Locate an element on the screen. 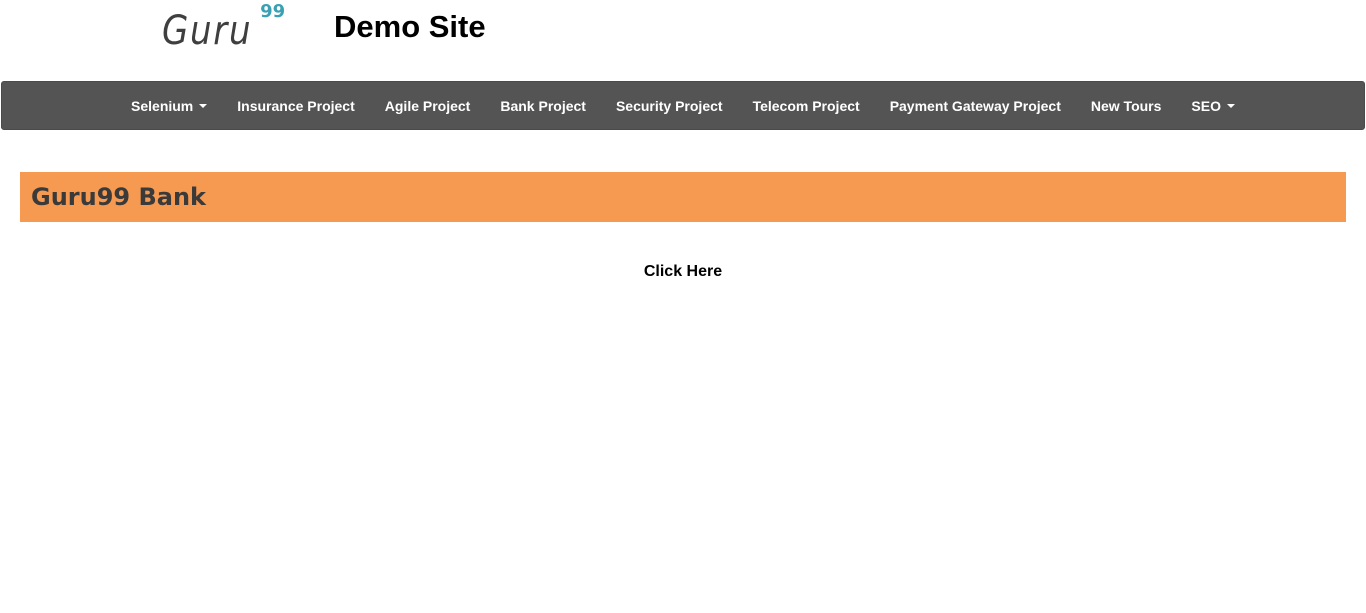 Image resolution: width=1366 pixels, height=613 pixels. nav-item-label: Telecom Project is located at coordinates (806, 105).